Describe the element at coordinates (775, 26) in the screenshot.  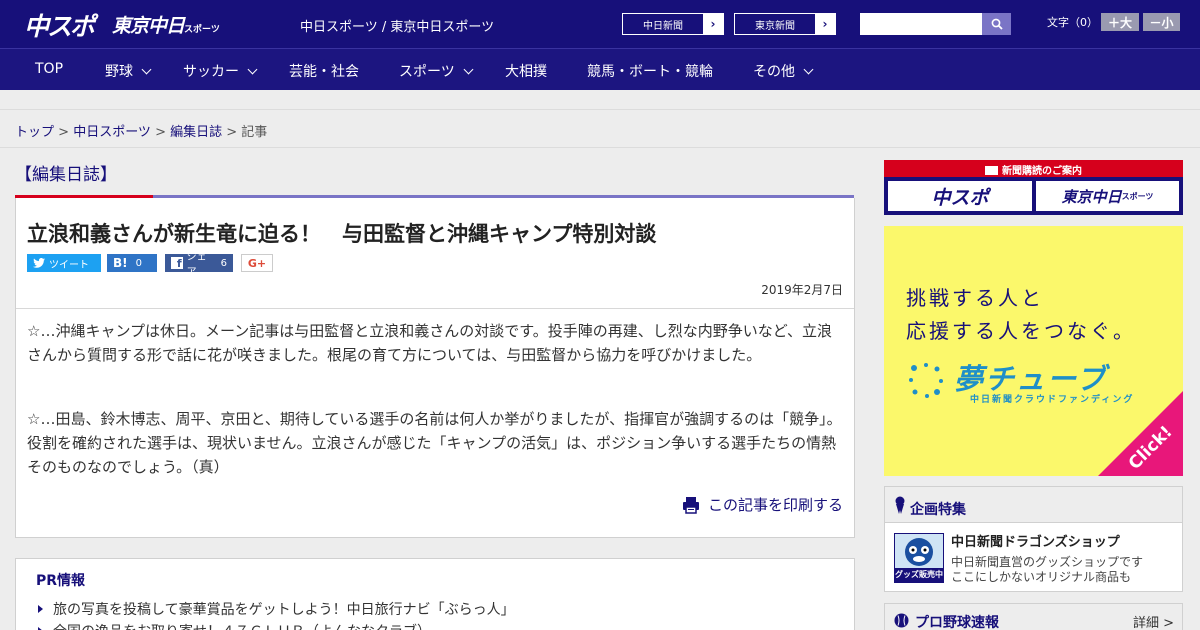
I see `tokyo-shimbun-label: 東京新聞` at that location.